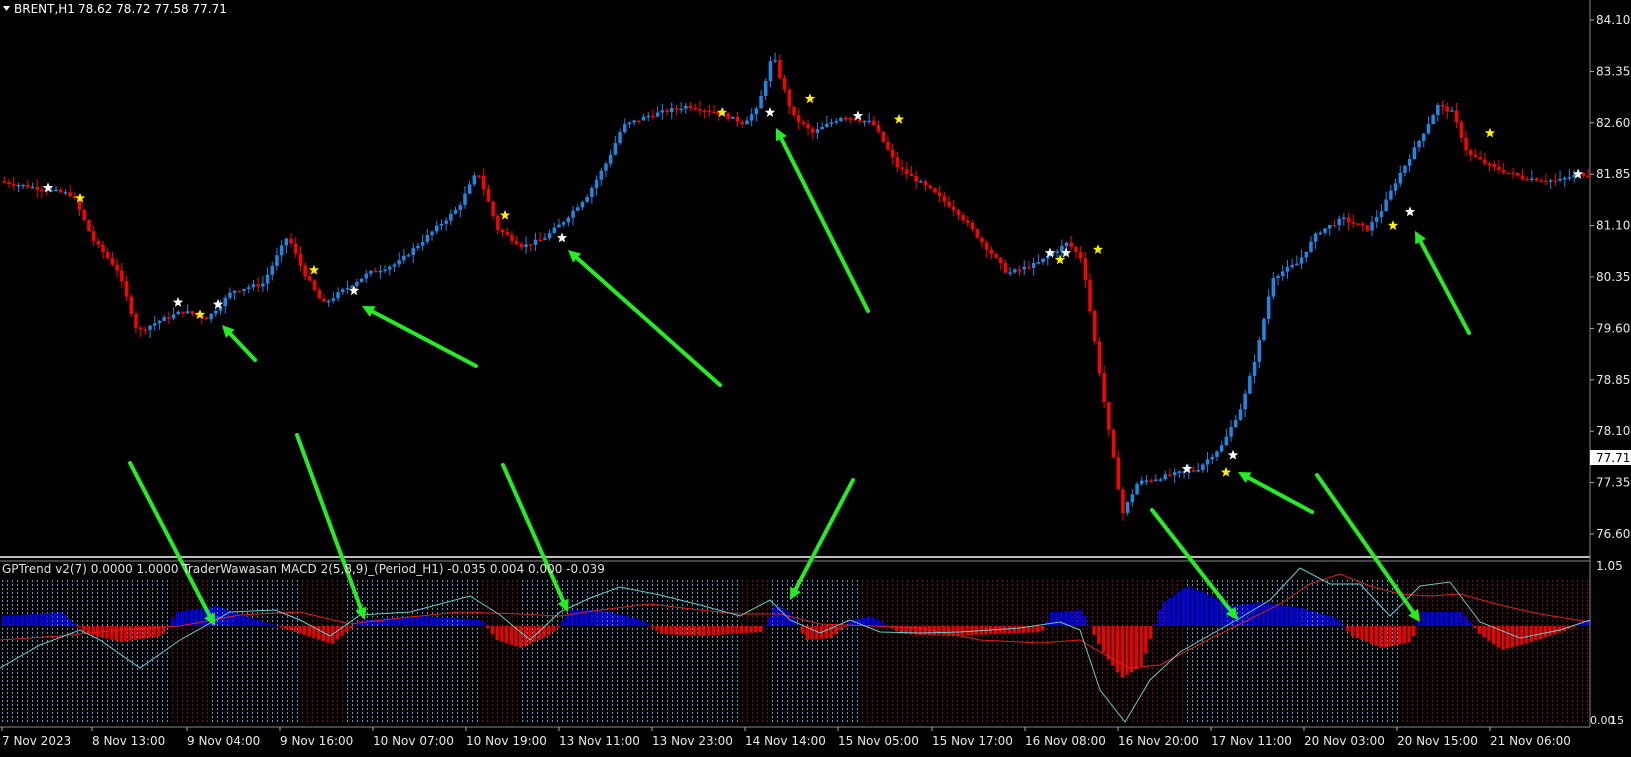 This screenshot has height=757, width=1631. Describe the element at coordinates (36, 741) in the screenshot. I see `time-label: 7 Nov 2023` at that location.